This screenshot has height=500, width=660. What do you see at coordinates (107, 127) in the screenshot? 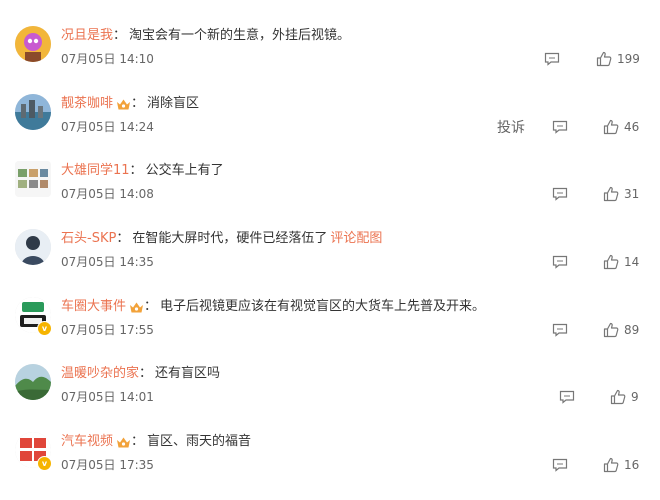
I see `comment-time: 07月05日 14:24` at bounding box center [107, 127].